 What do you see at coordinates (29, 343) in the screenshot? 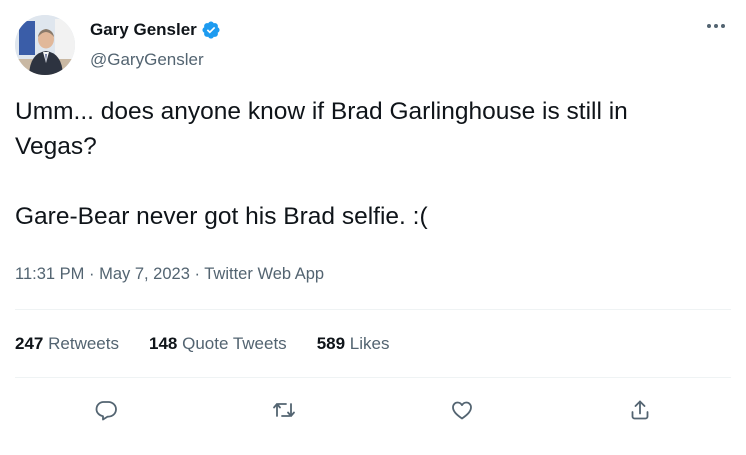
I see `retweets-count: 247` at bounding box center [29, 343].